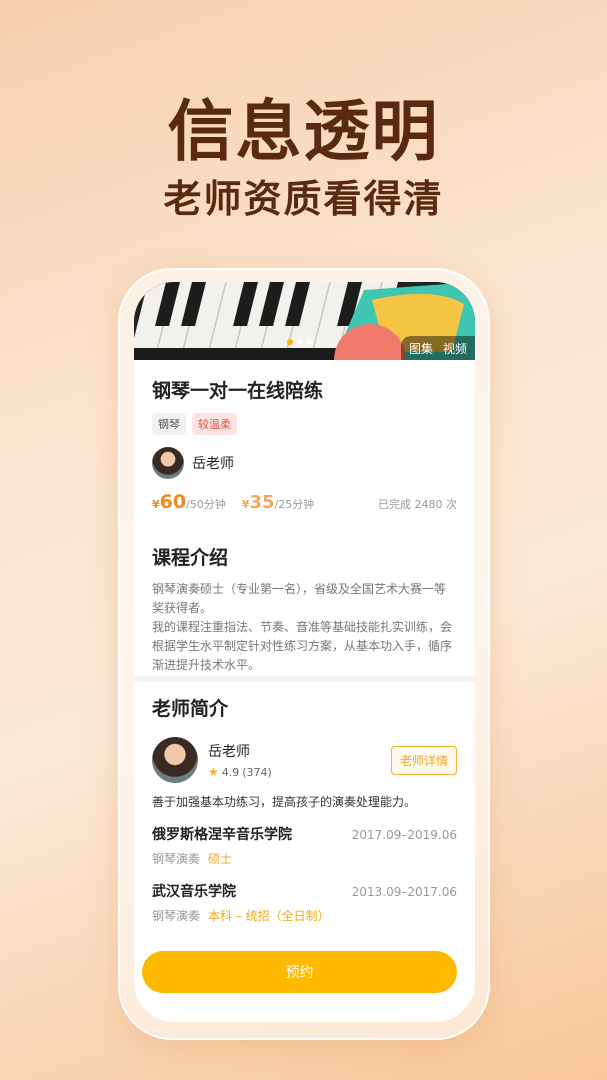 This screenshot has width=607, height=1080. I want to click on price-25min: ¥35, so click(258, 502).